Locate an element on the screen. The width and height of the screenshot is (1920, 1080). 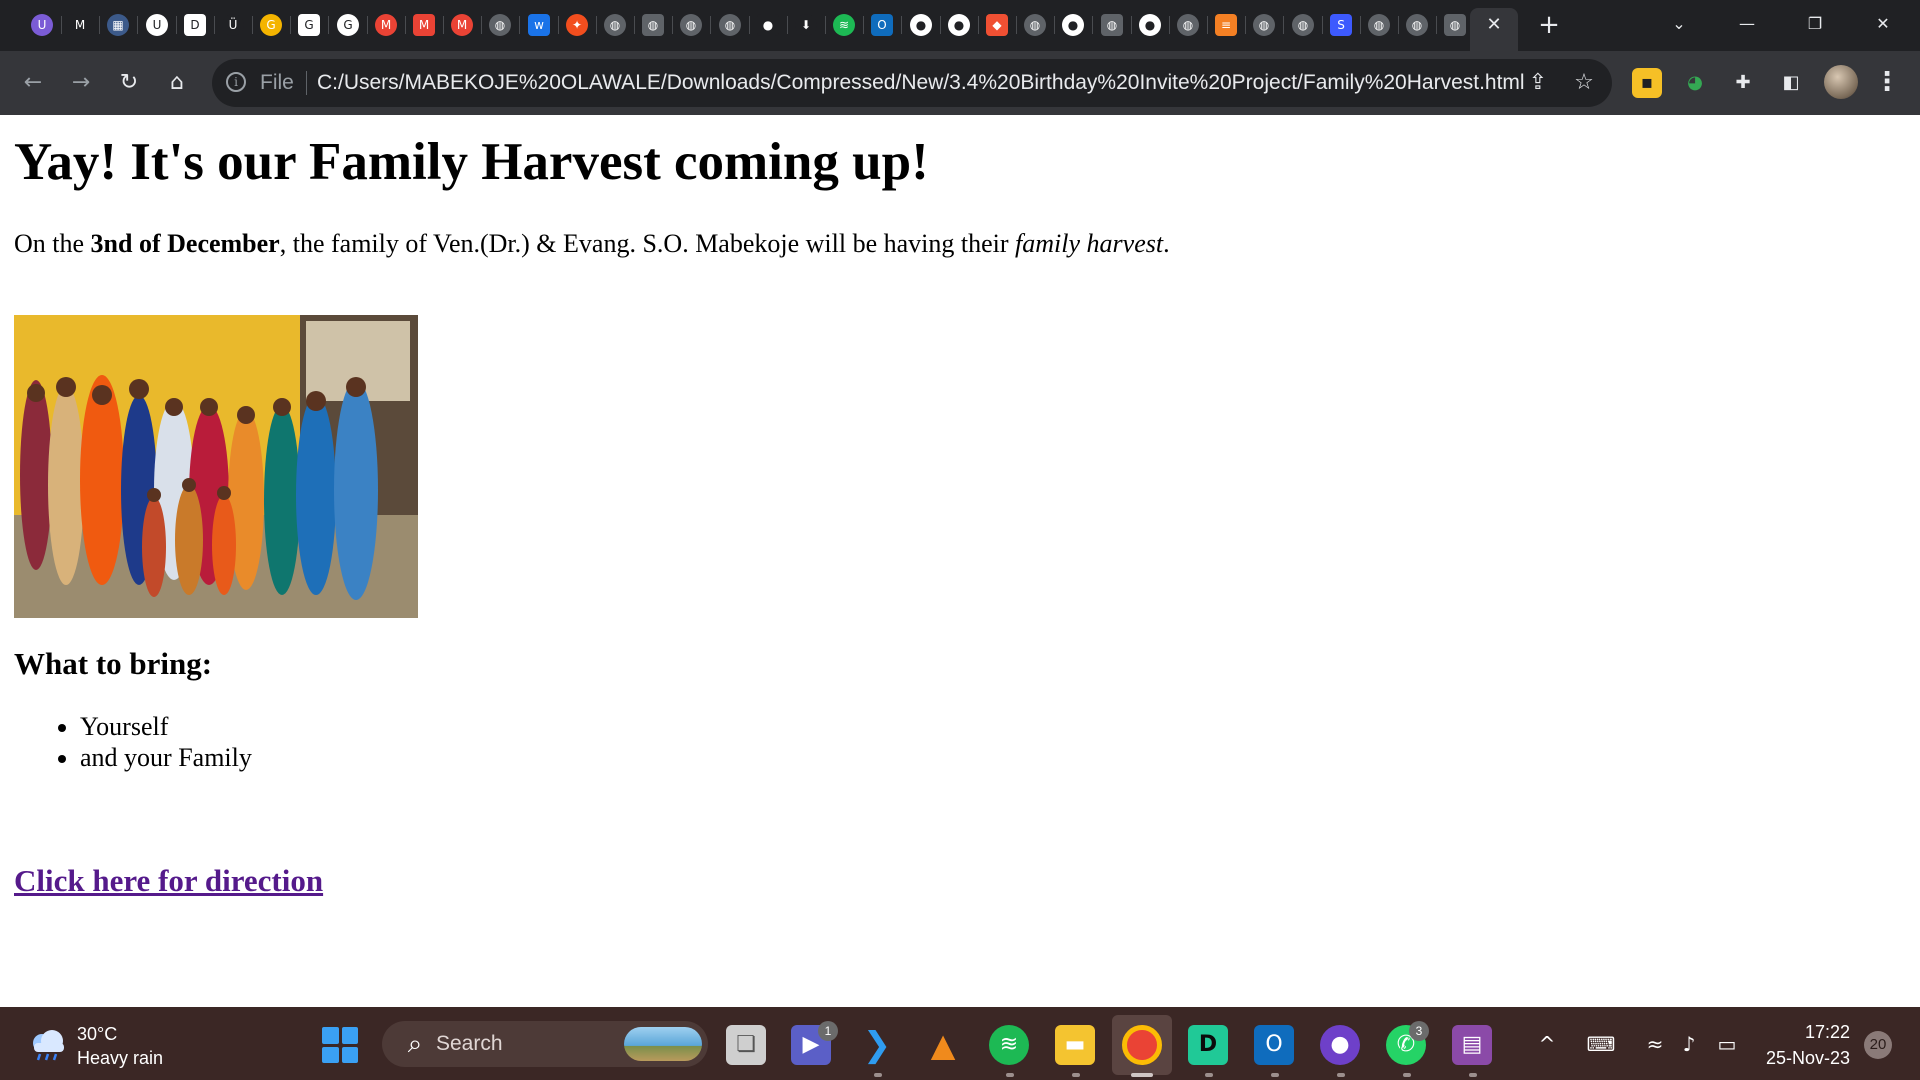
new-tab-button: + is located at coordinates (1549, 26).